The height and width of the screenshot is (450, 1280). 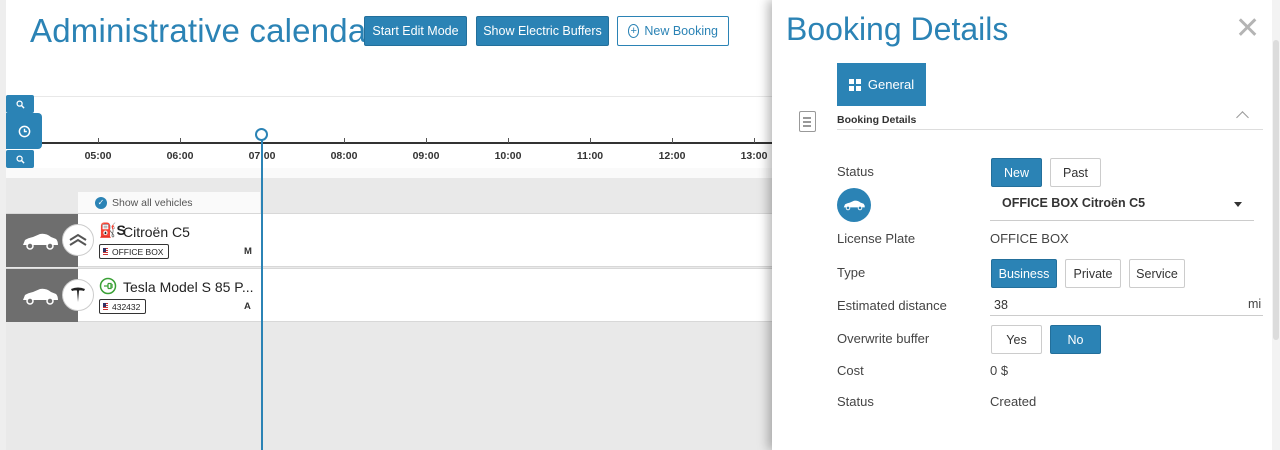 I want to click on status-new-button: New, so click(x=1016, y=172).